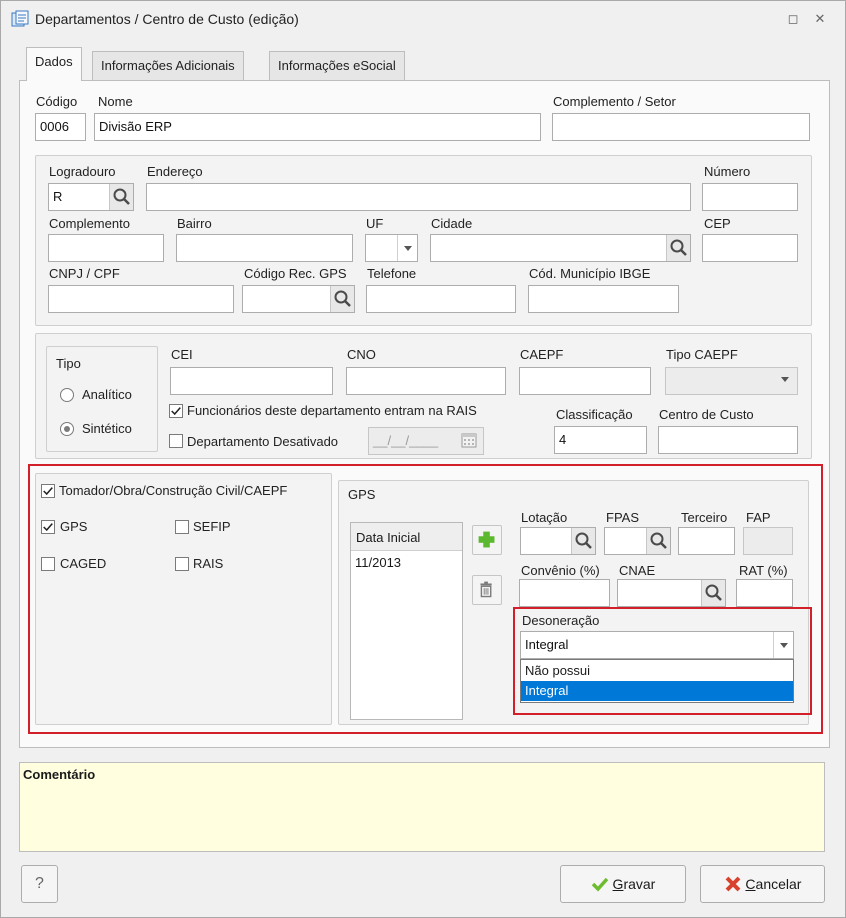 This screenshot has width=846, height=918. What do you see at coordinates (406, 621) in the screenshot?
I see `data-inicial-list: Data Inicial 11/2013` at bounding box center [406, 621].